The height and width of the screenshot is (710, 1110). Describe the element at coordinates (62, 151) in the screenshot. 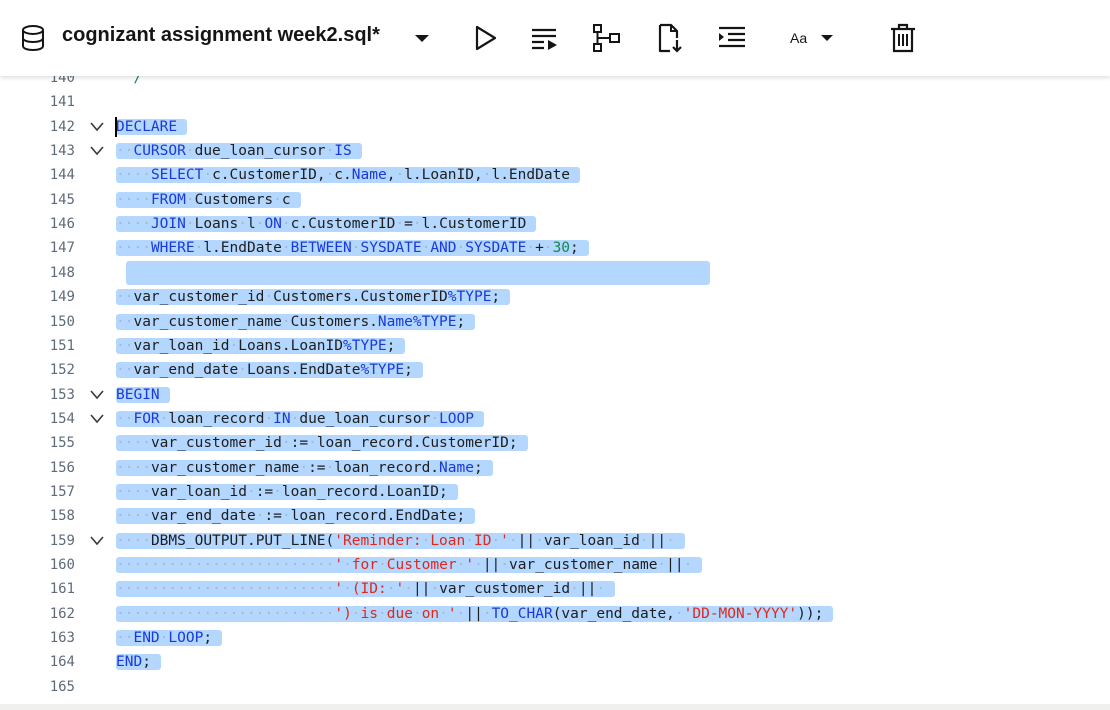

I see `line-number: 143` at that location.